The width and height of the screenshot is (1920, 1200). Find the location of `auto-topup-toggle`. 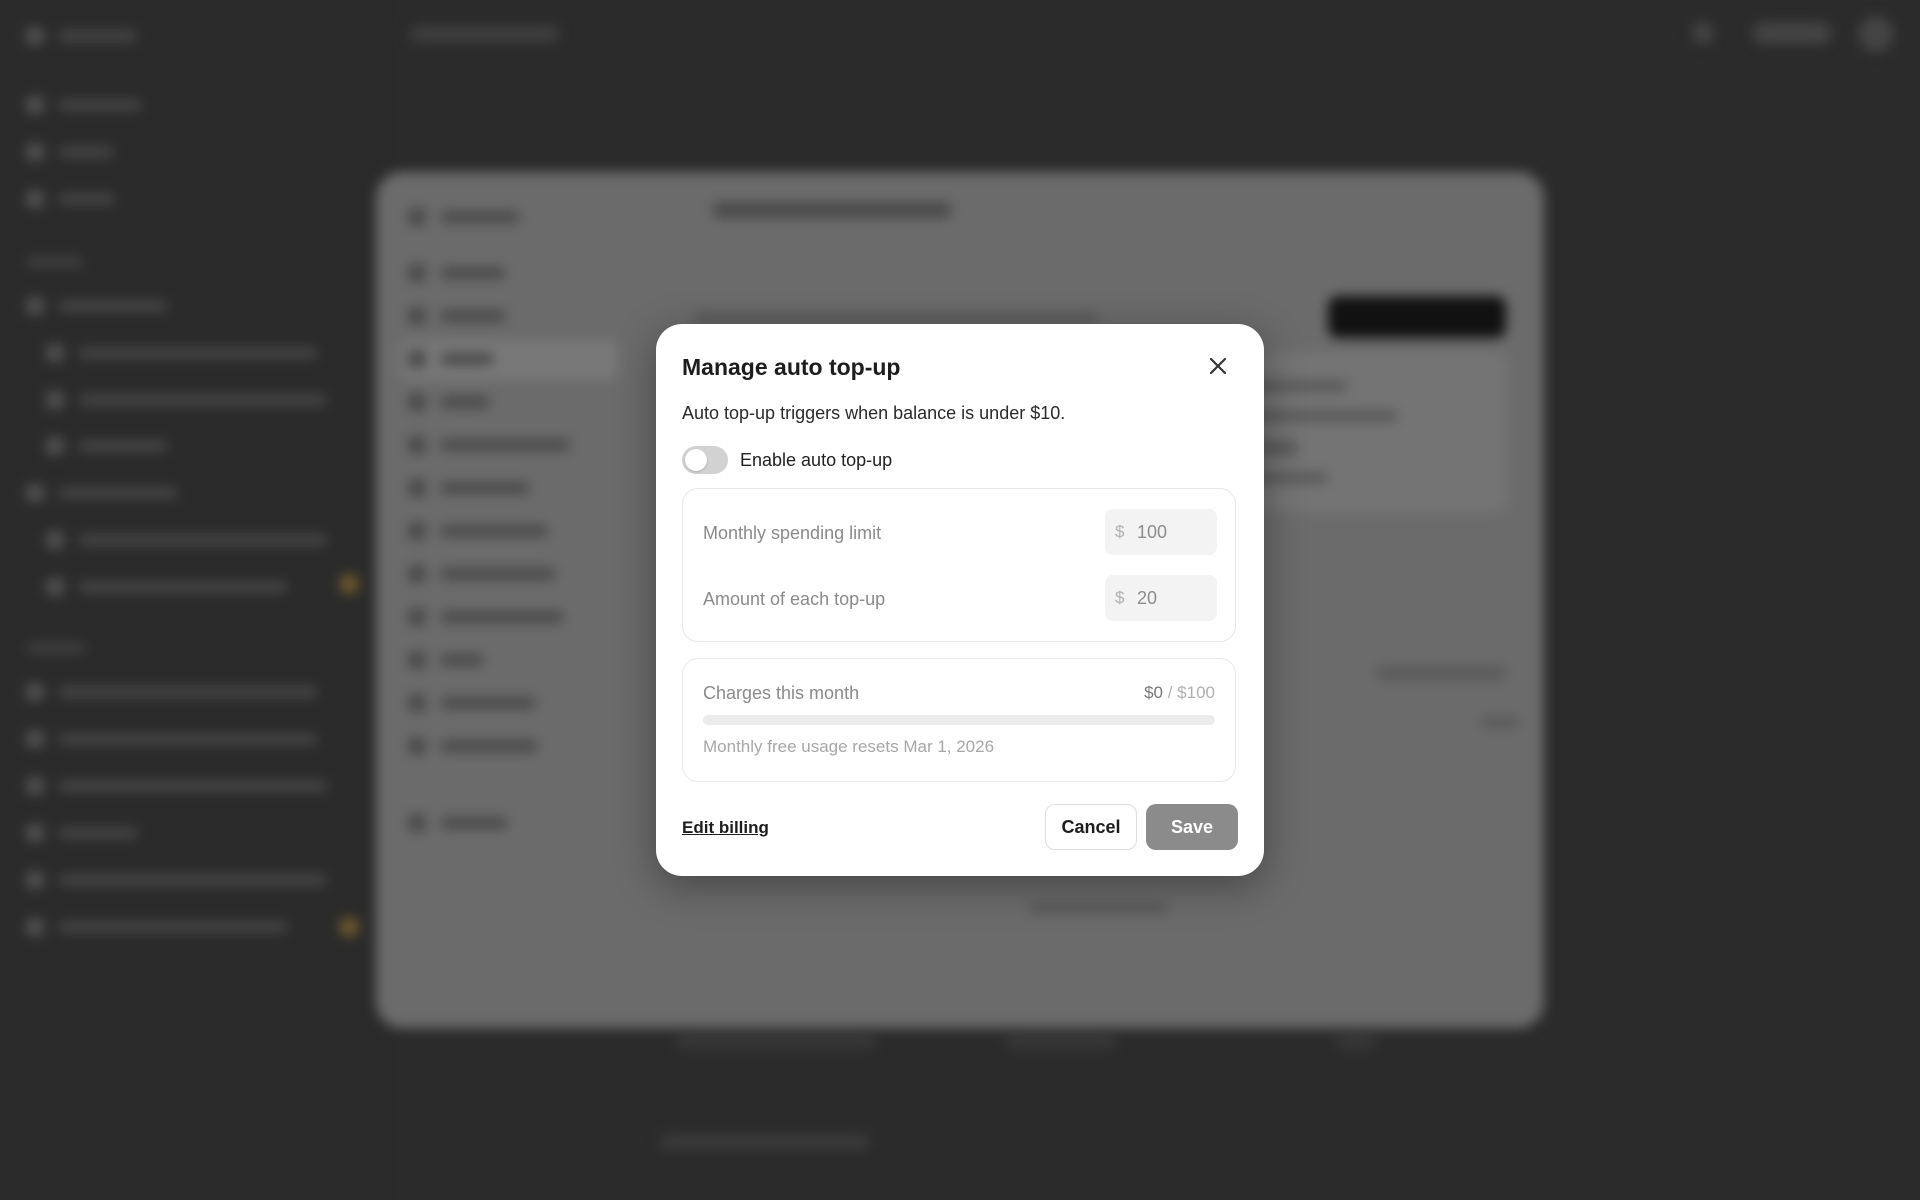

auto-topup-toggle is located at coordinates (705, 460).